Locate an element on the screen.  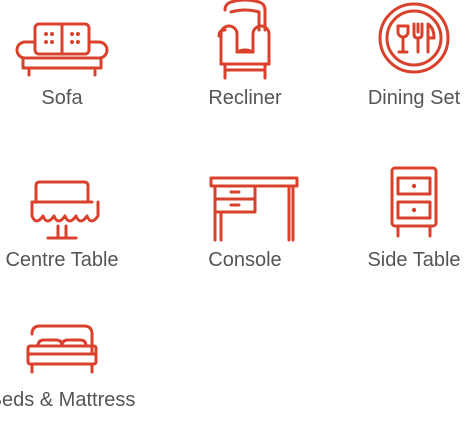
category-sofa: Sofa is located at coordinates (73, 62).